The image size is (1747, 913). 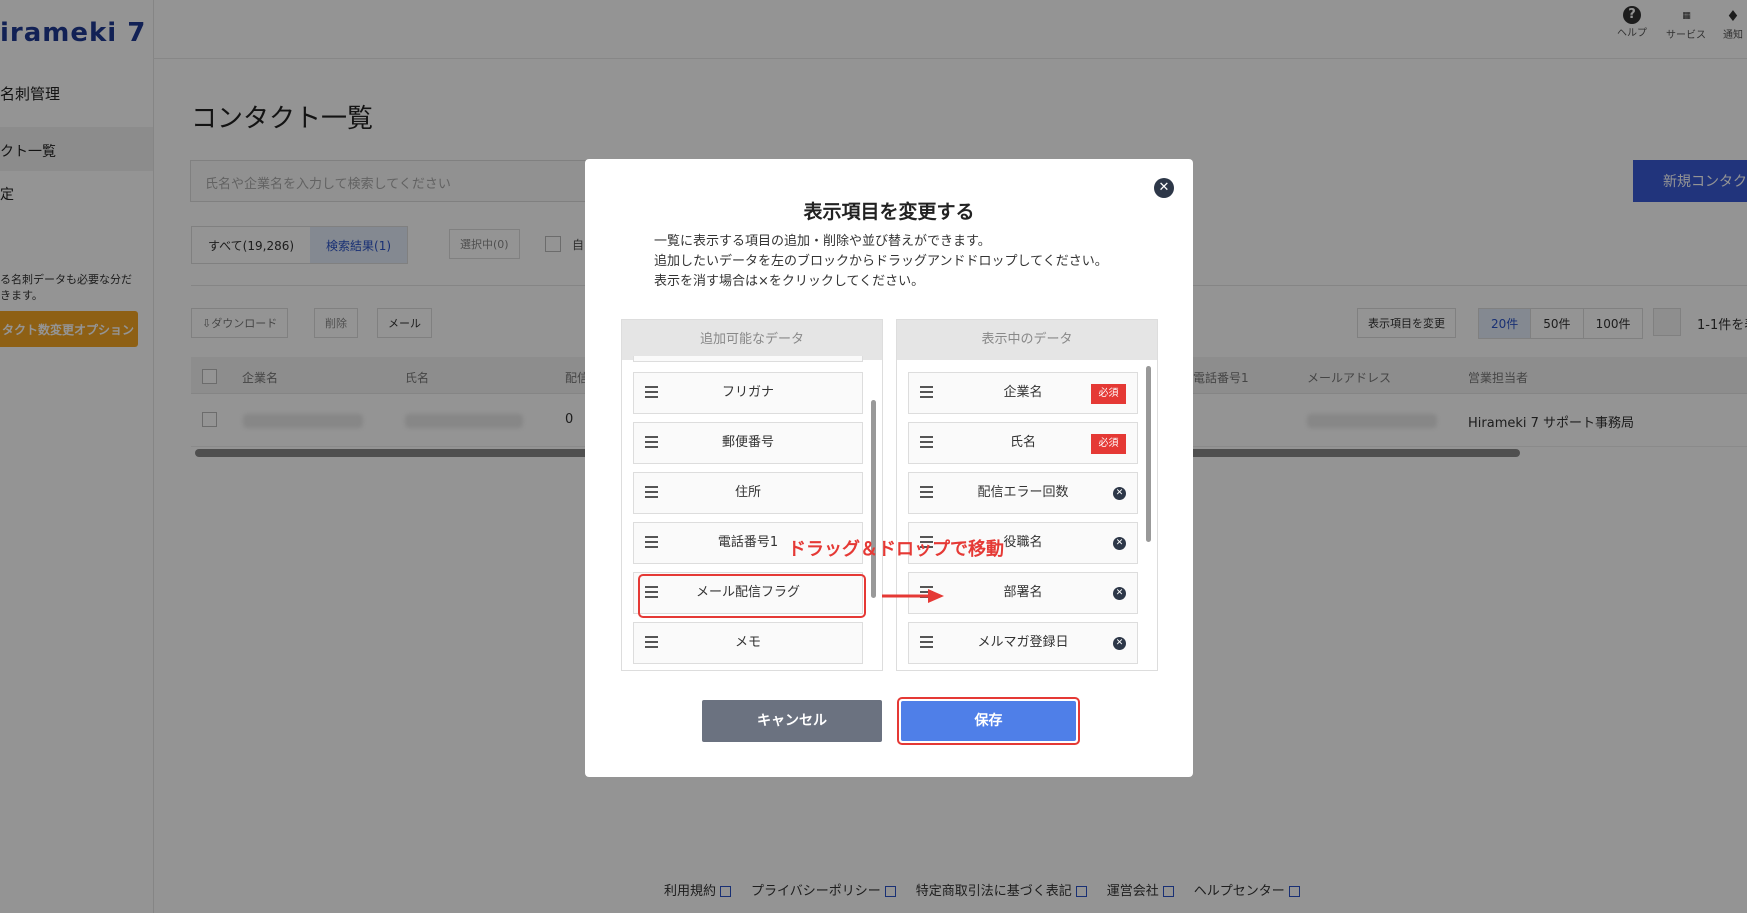 What do you see at coordinates (873, 499) in the screenshot?
I see `available-scrollbar` at bounding box center [873, 499].